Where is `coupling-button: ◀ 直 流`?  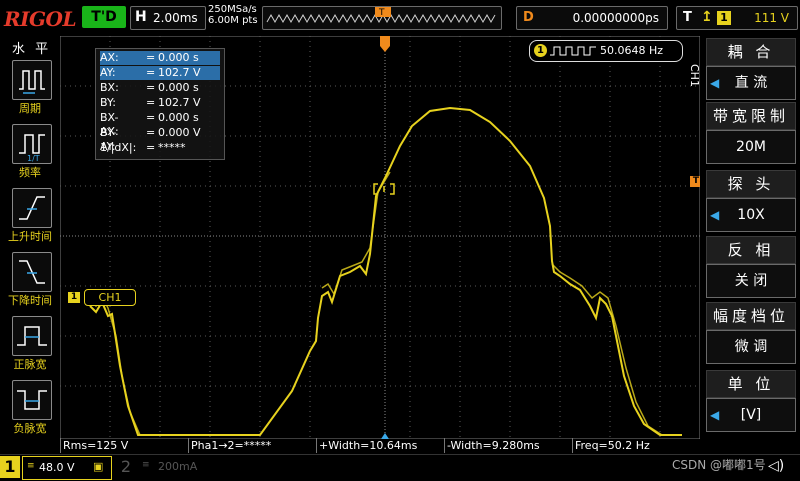
coupling-button: ◀ 直 流 is located at coordinates (751, 83).